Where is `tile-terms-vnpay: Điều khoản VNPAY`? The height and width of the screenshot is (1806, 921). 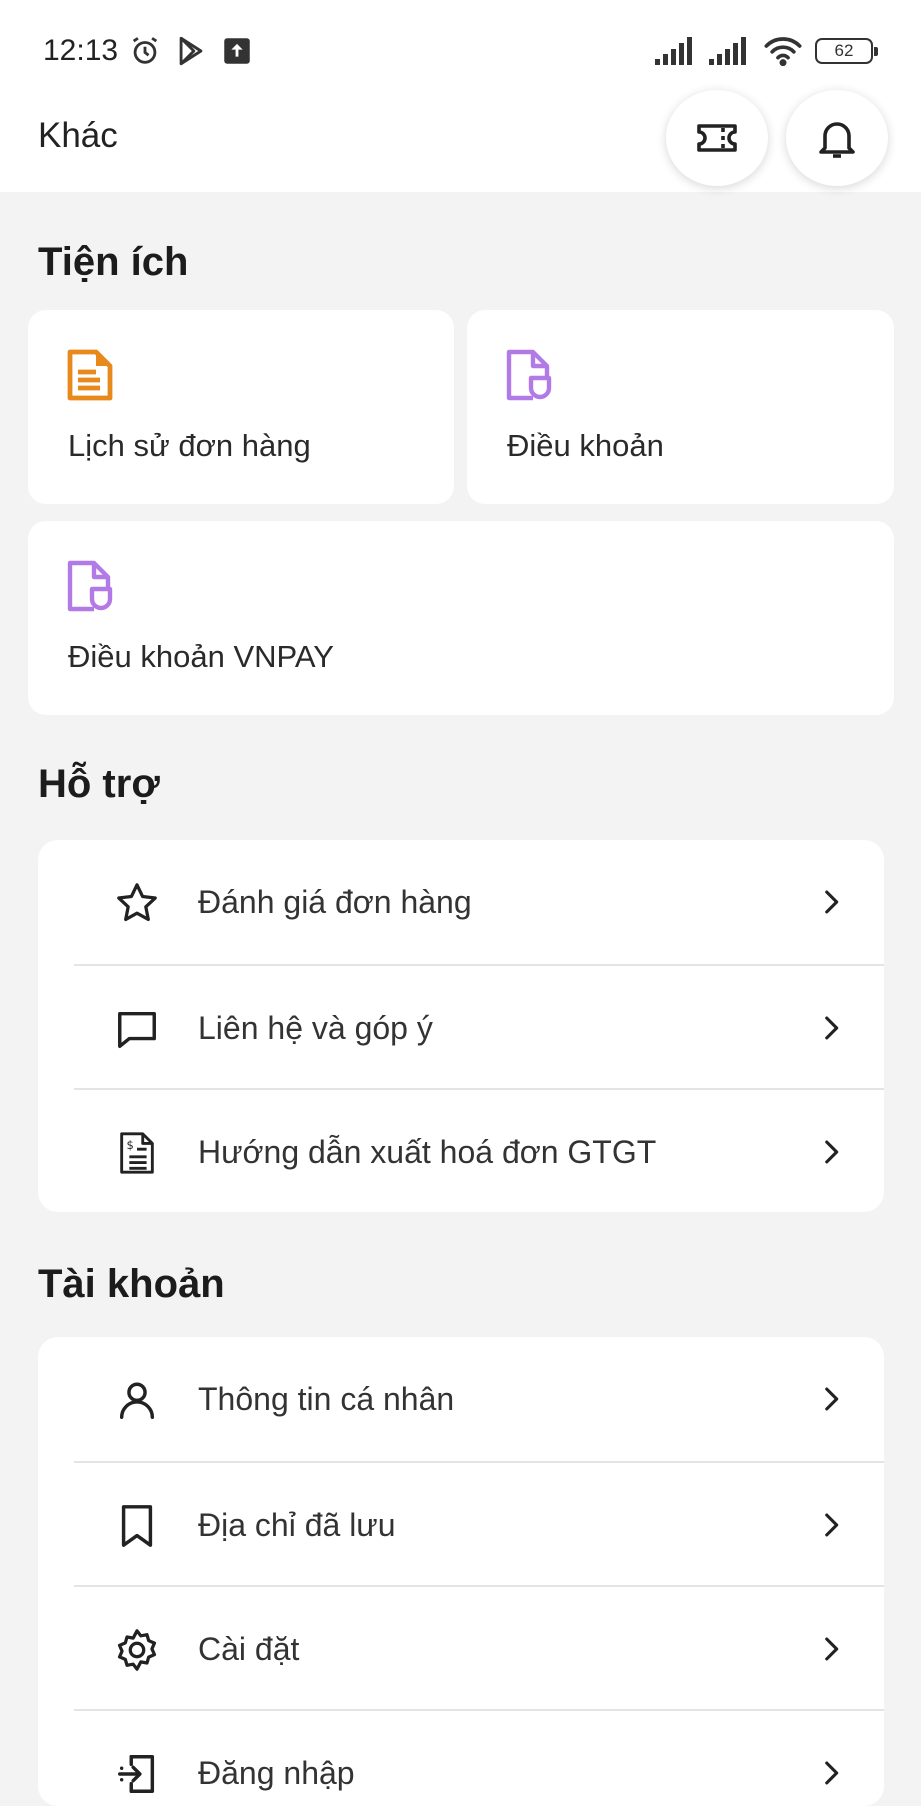 tile-terms-vnpay: Điều khoản VNPAY is located at coordinates (461, 618).